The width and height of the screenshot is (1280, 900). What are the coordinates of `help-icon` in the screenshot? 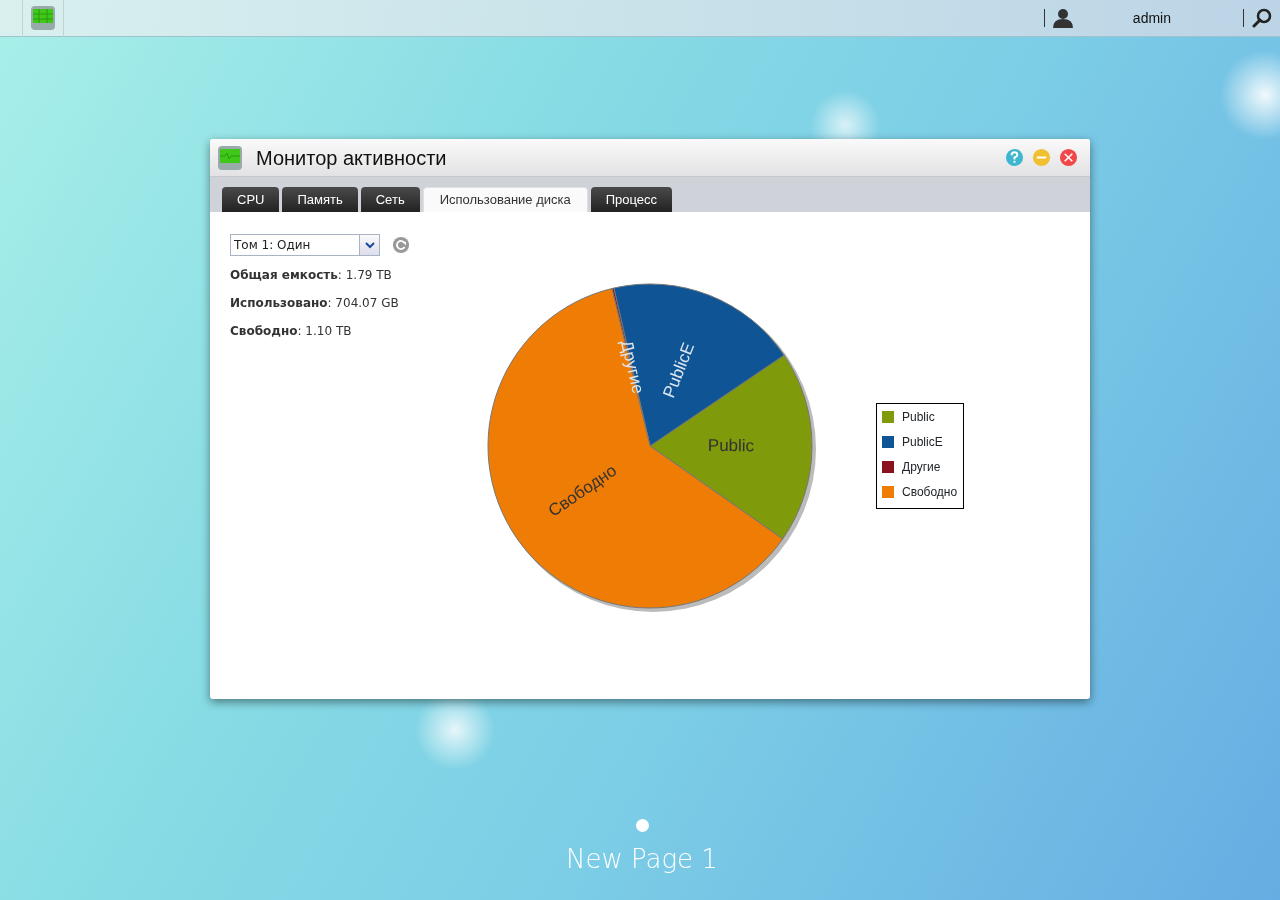 It's located at (1014, 157).